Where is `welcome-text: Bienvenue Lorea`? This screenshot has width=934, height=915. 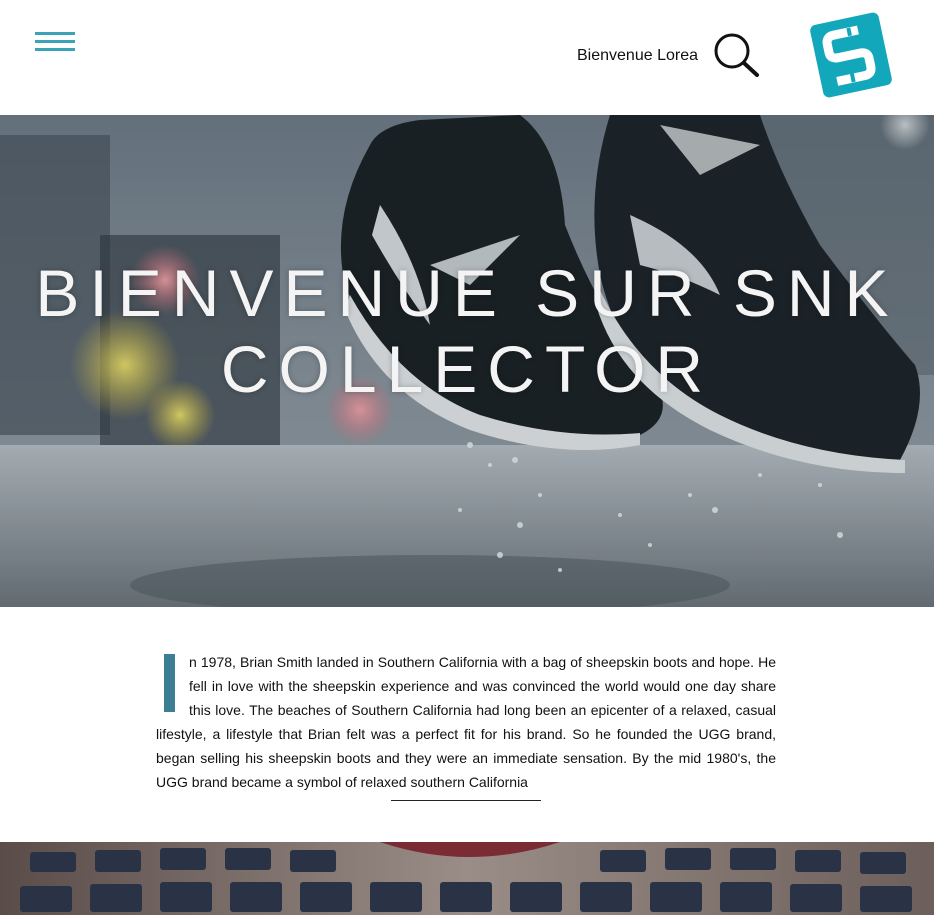 welcome-text: Bienvenue Lorea is located at coordinates (637, 55).